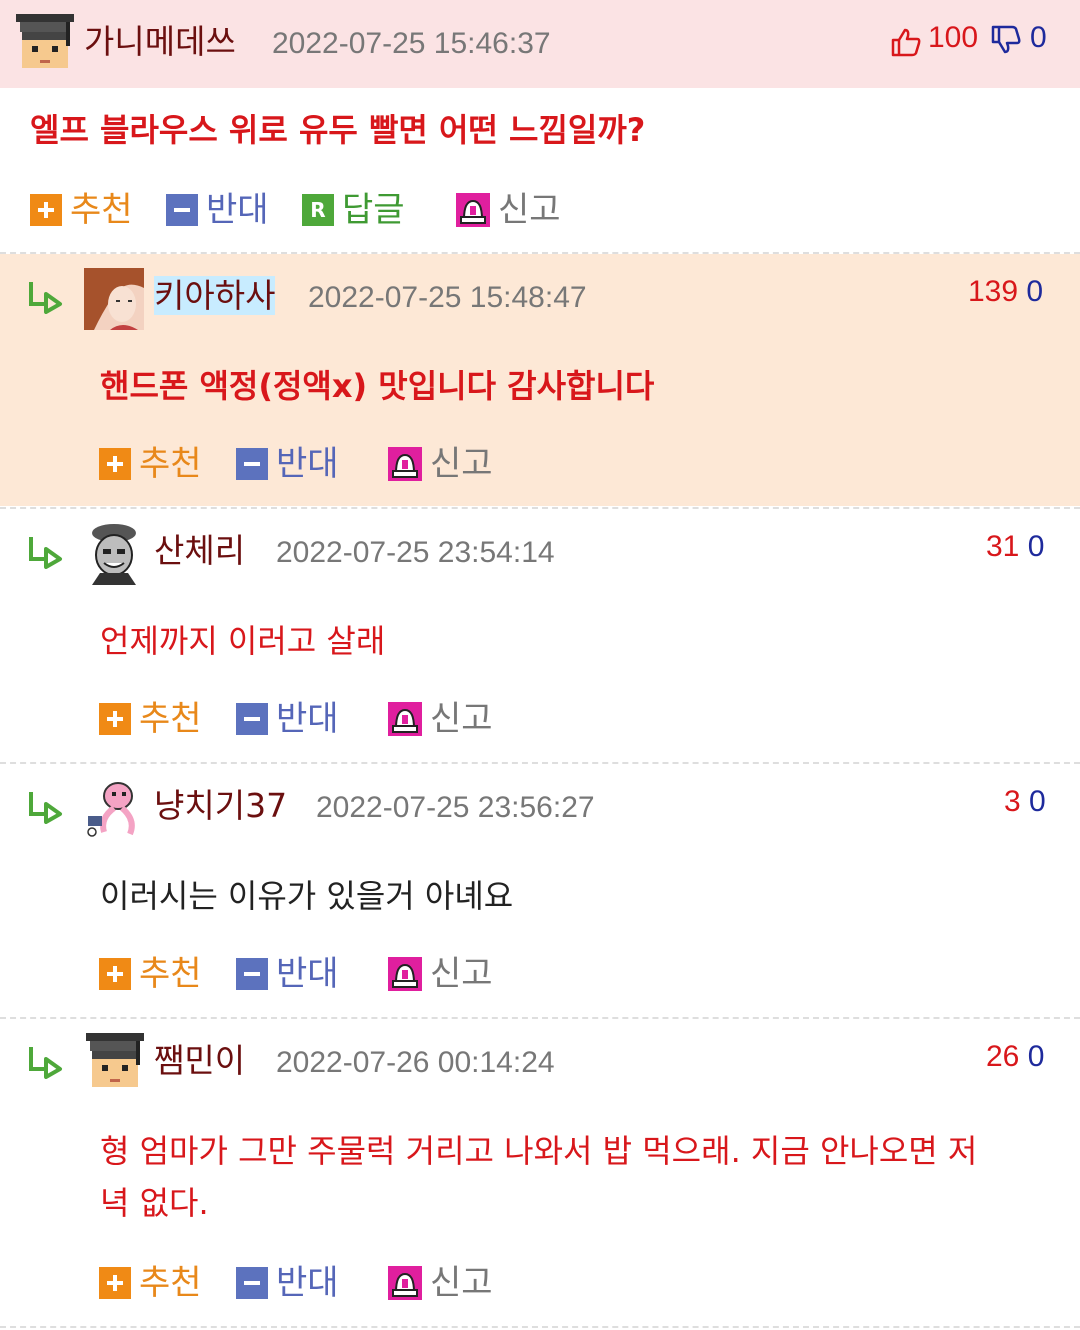 This screenshot has width=1080, height=1330. Describe the element at coordinates (1003, 1056) in the screenshot. I see `up-count: 26` at that location.